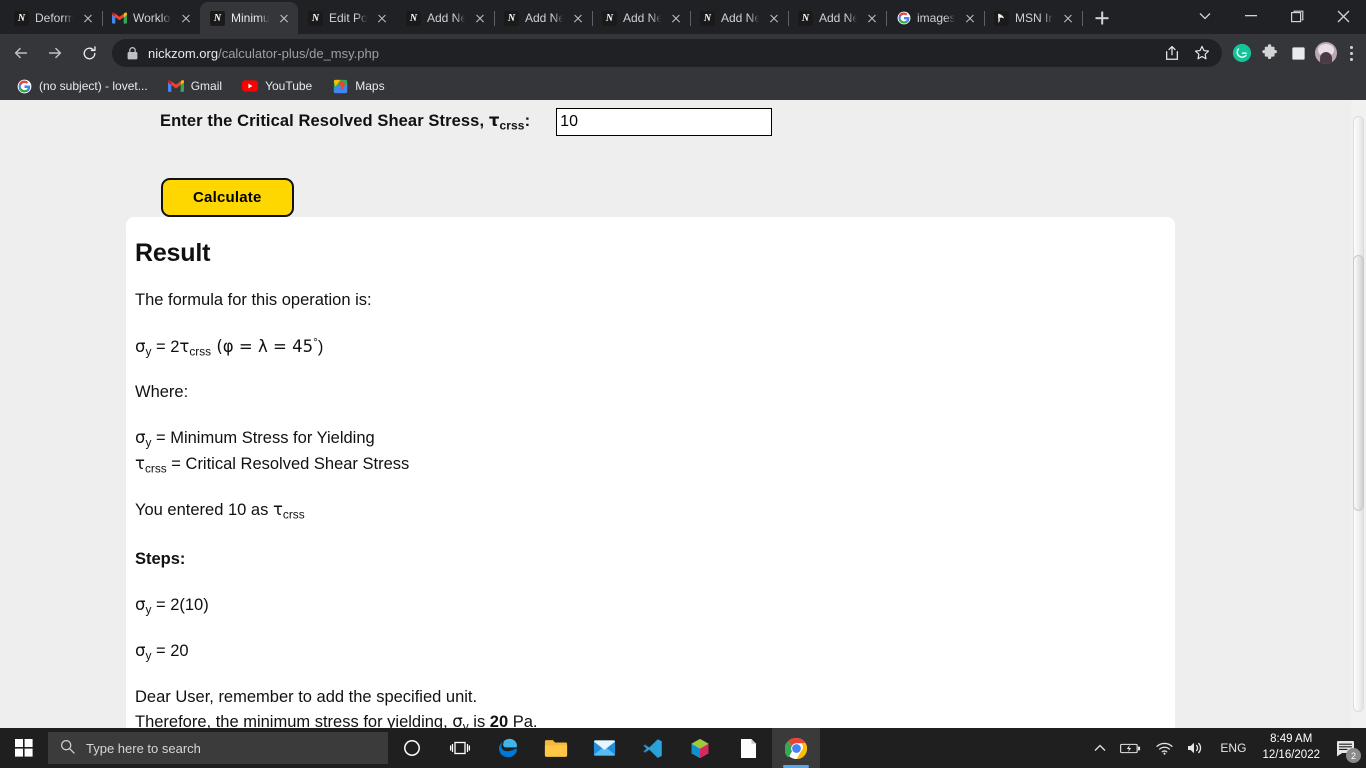 The height and width of the screenshot is (768, 1366). What do you see at coordinates (652, 748) in the screenshot?
I see `taskbar-vscode-icon` at bounding box center [652, 748].